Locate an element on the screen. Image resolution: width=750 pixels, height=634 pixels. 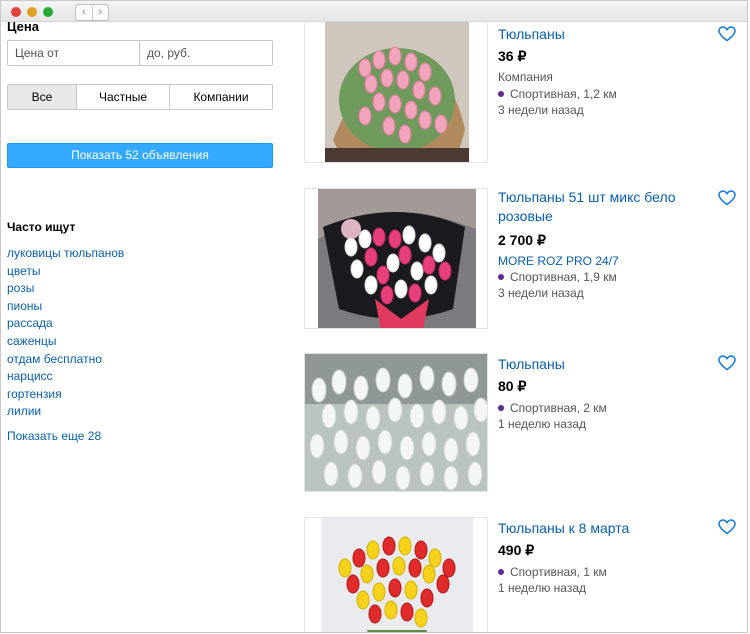
location-text: Спортивная, 1 км is located at coordinates (558, 572).